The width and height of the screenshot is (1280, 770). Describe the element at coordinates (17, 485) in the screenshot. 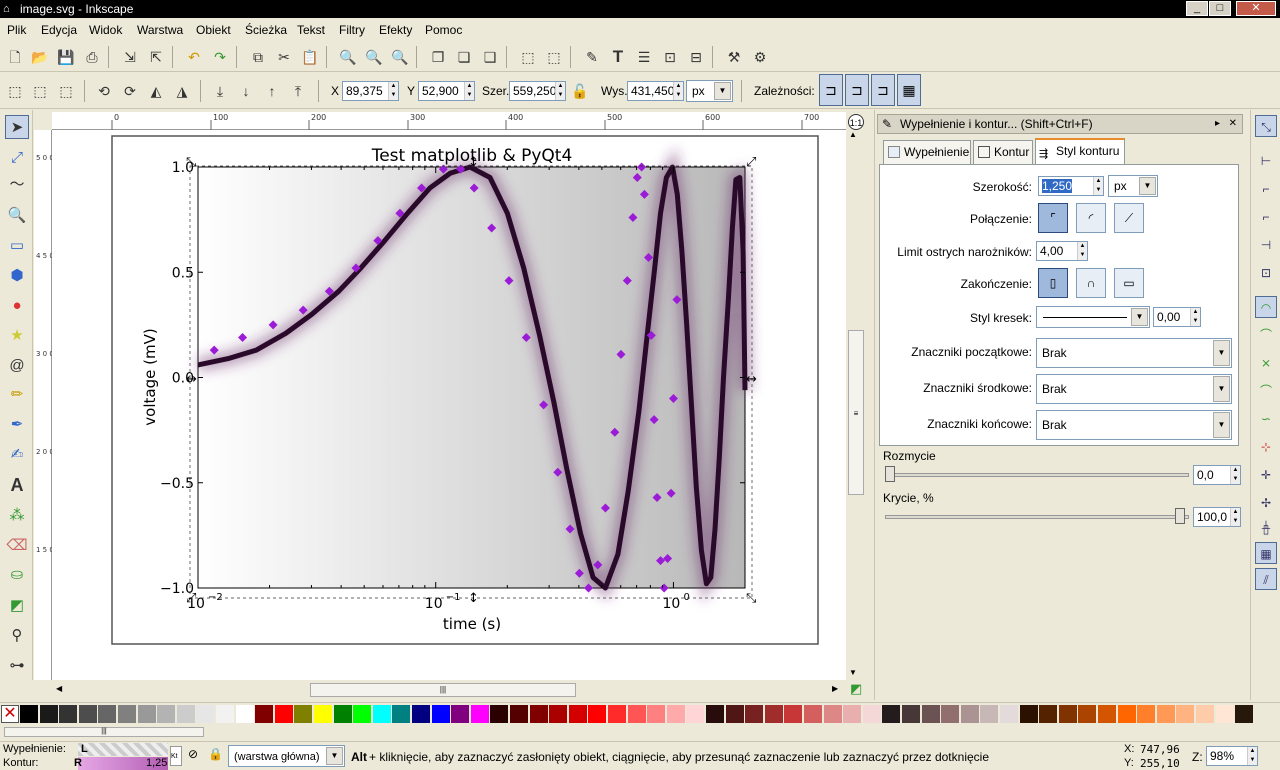

I see `text-tool-icon: A` at that location.